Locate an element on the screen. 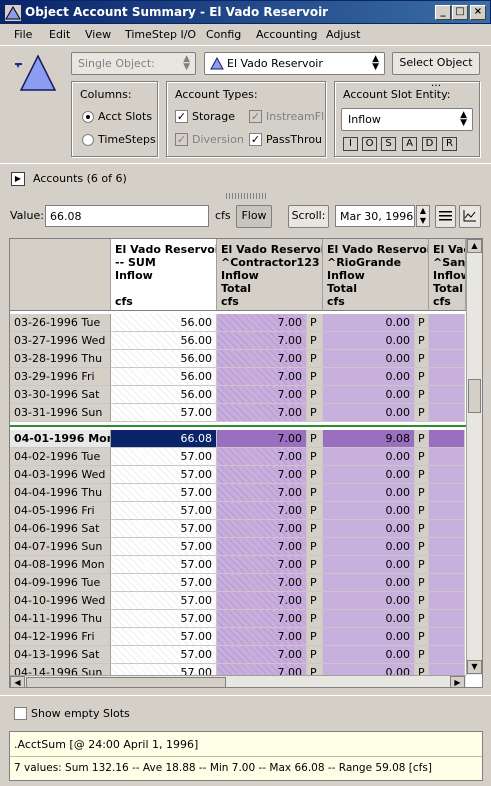 The height and width of the screenshot is (786, 491). passthrough-checkbox: ✓ is located at coordinates (255, 139).